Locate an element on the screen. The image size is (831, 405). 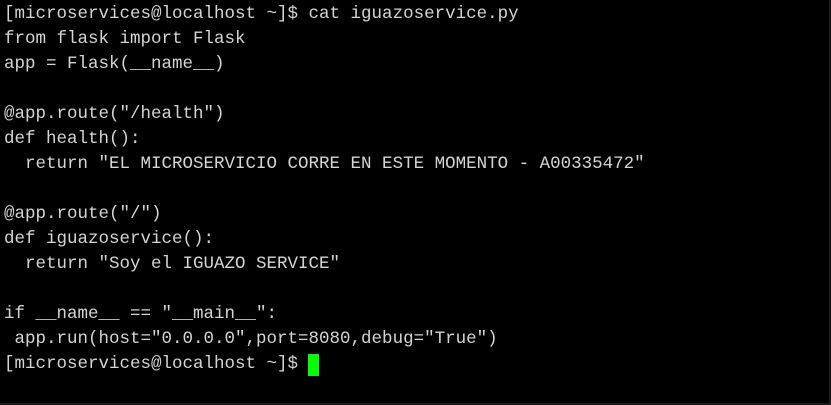
terminal-line: @app.route("/") is located at coordinates (83, 214).